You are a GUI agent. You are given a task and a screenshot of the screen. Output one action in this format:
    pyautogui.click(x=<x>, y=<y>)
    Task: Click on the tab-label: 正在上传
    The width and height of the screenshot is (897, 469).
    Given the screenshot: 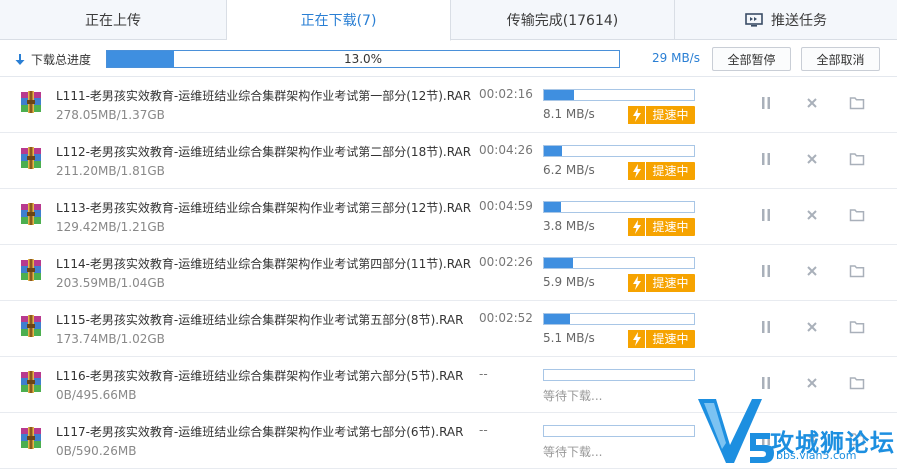 What is the action you would take?
    pyautogui.click(x=113, y=21)
    